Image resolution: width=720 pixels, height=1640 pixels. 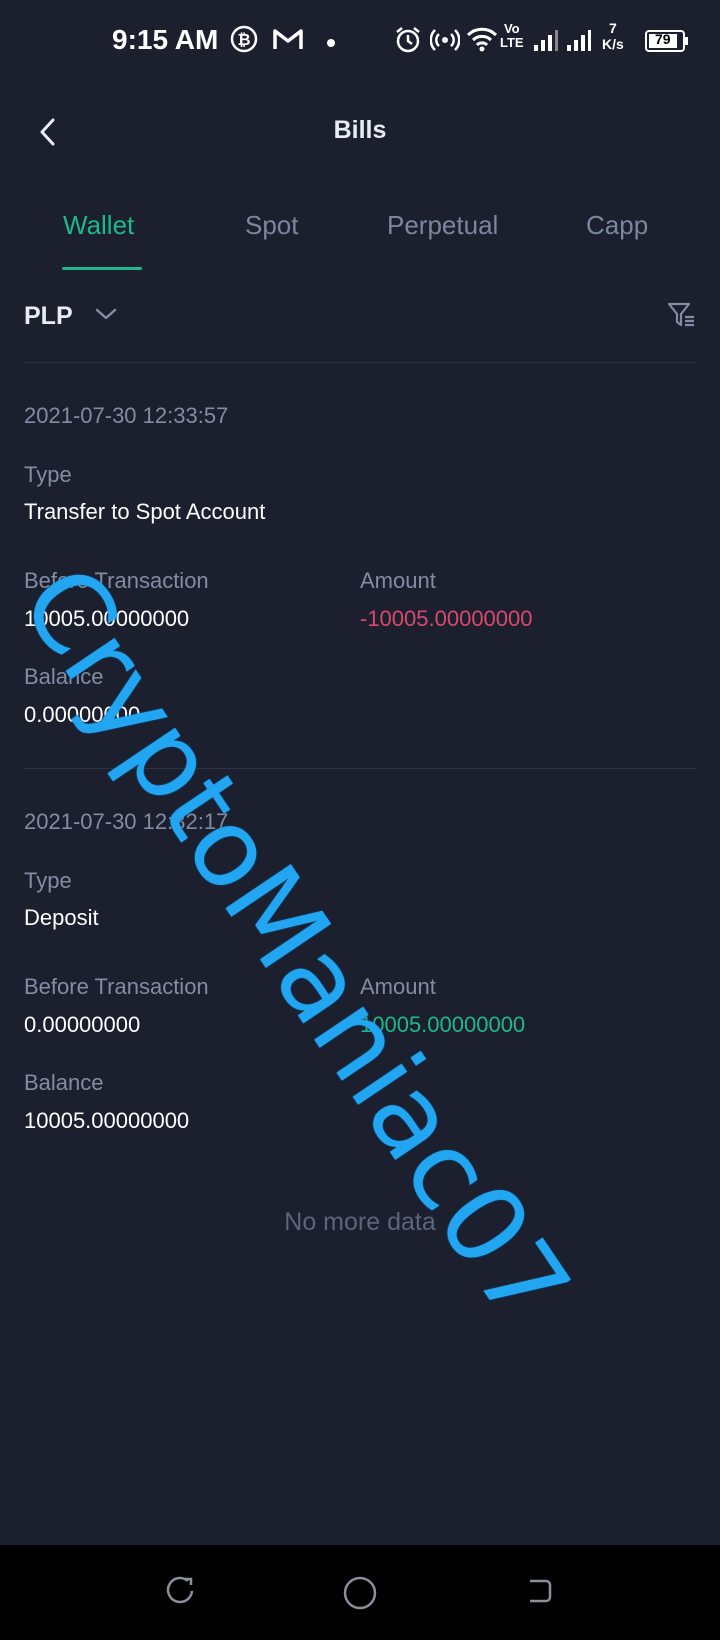 I want to click on account-tabs: Wallet Spot Perpetual Capp, so click(x=360, y=236).